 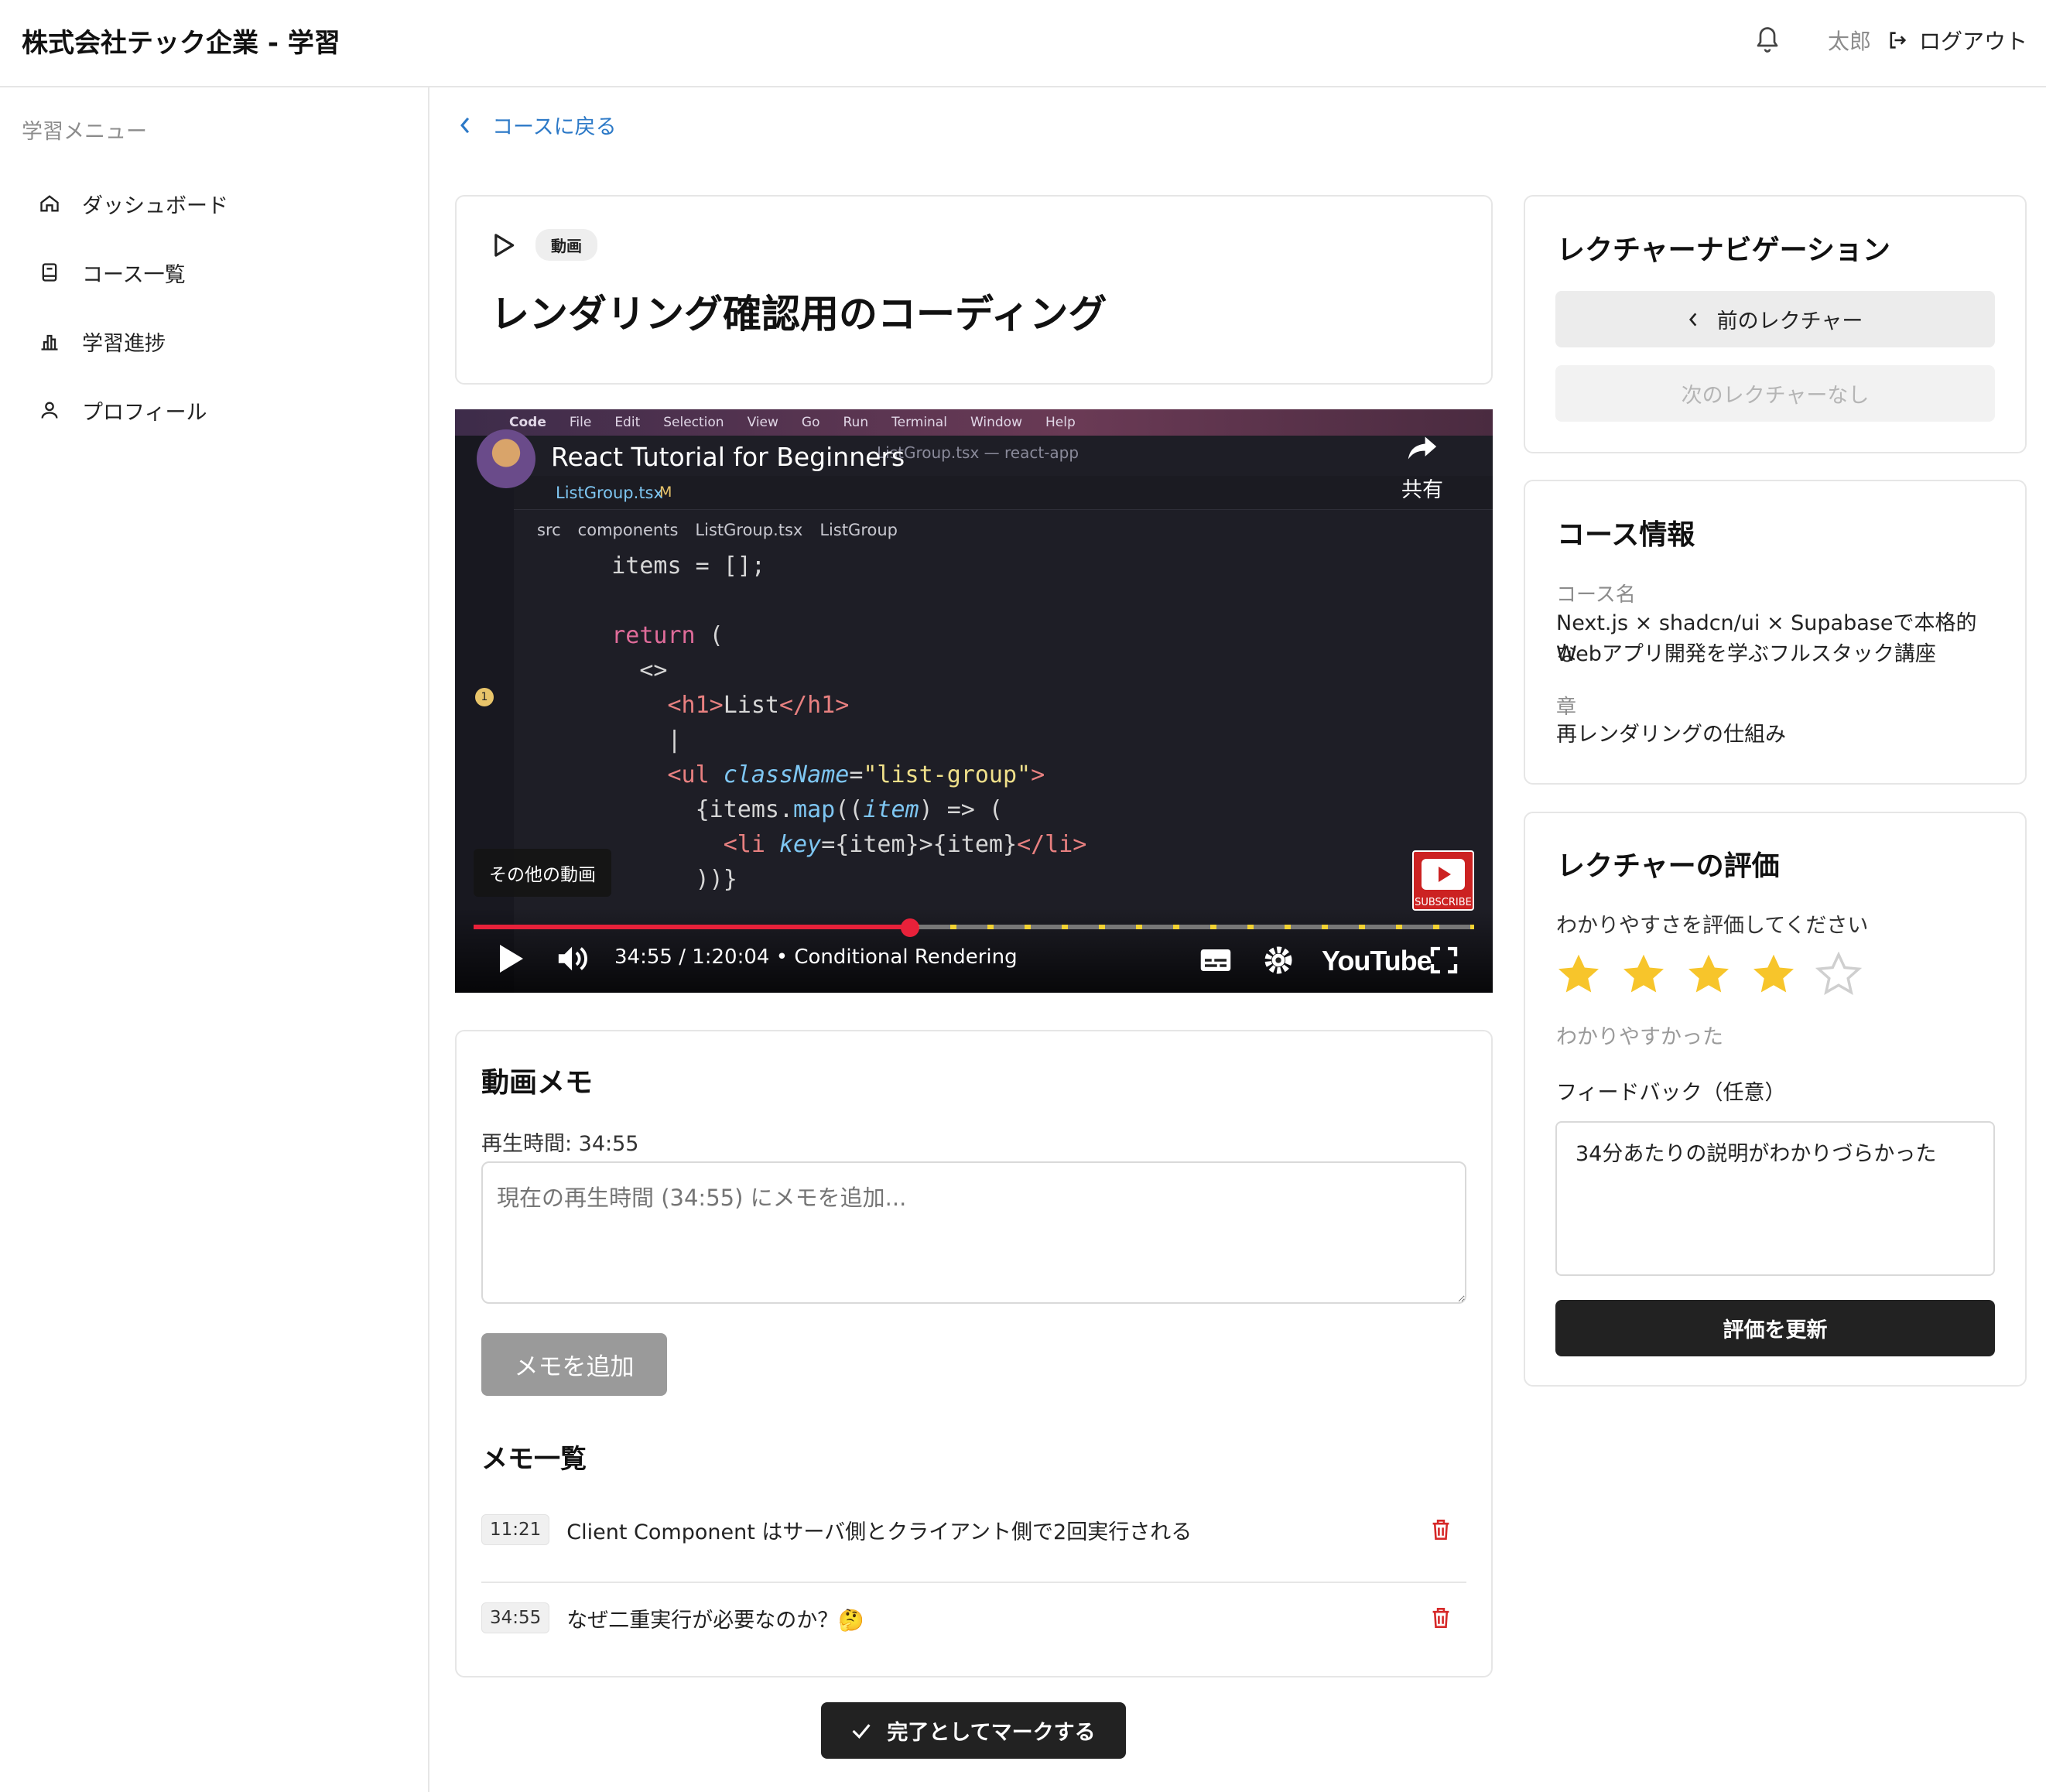 I want to click on sidebar-item-label: ダッシュボード, so click(x=155, y=205).